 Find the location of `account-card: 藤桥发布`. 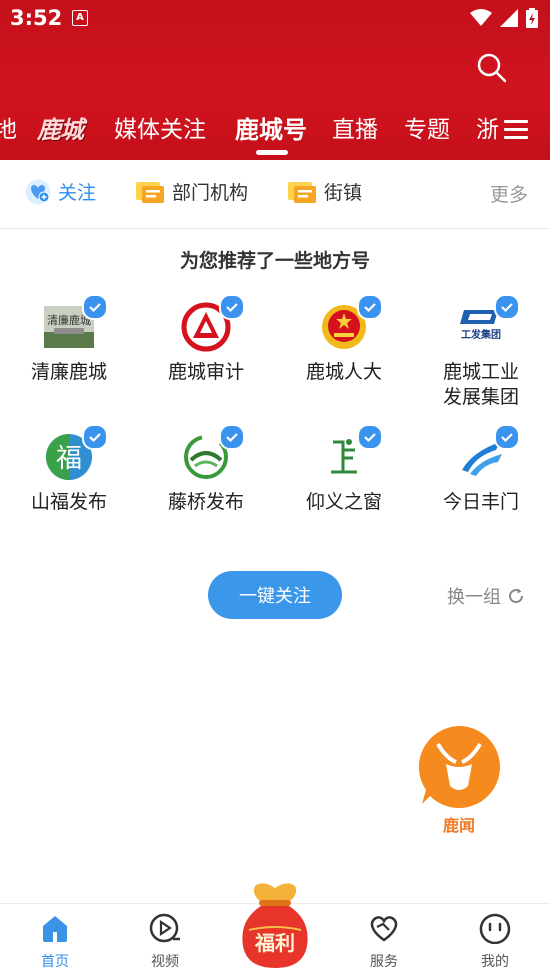

account-card: 藤桥发布 is located at coordinates (206, 469).